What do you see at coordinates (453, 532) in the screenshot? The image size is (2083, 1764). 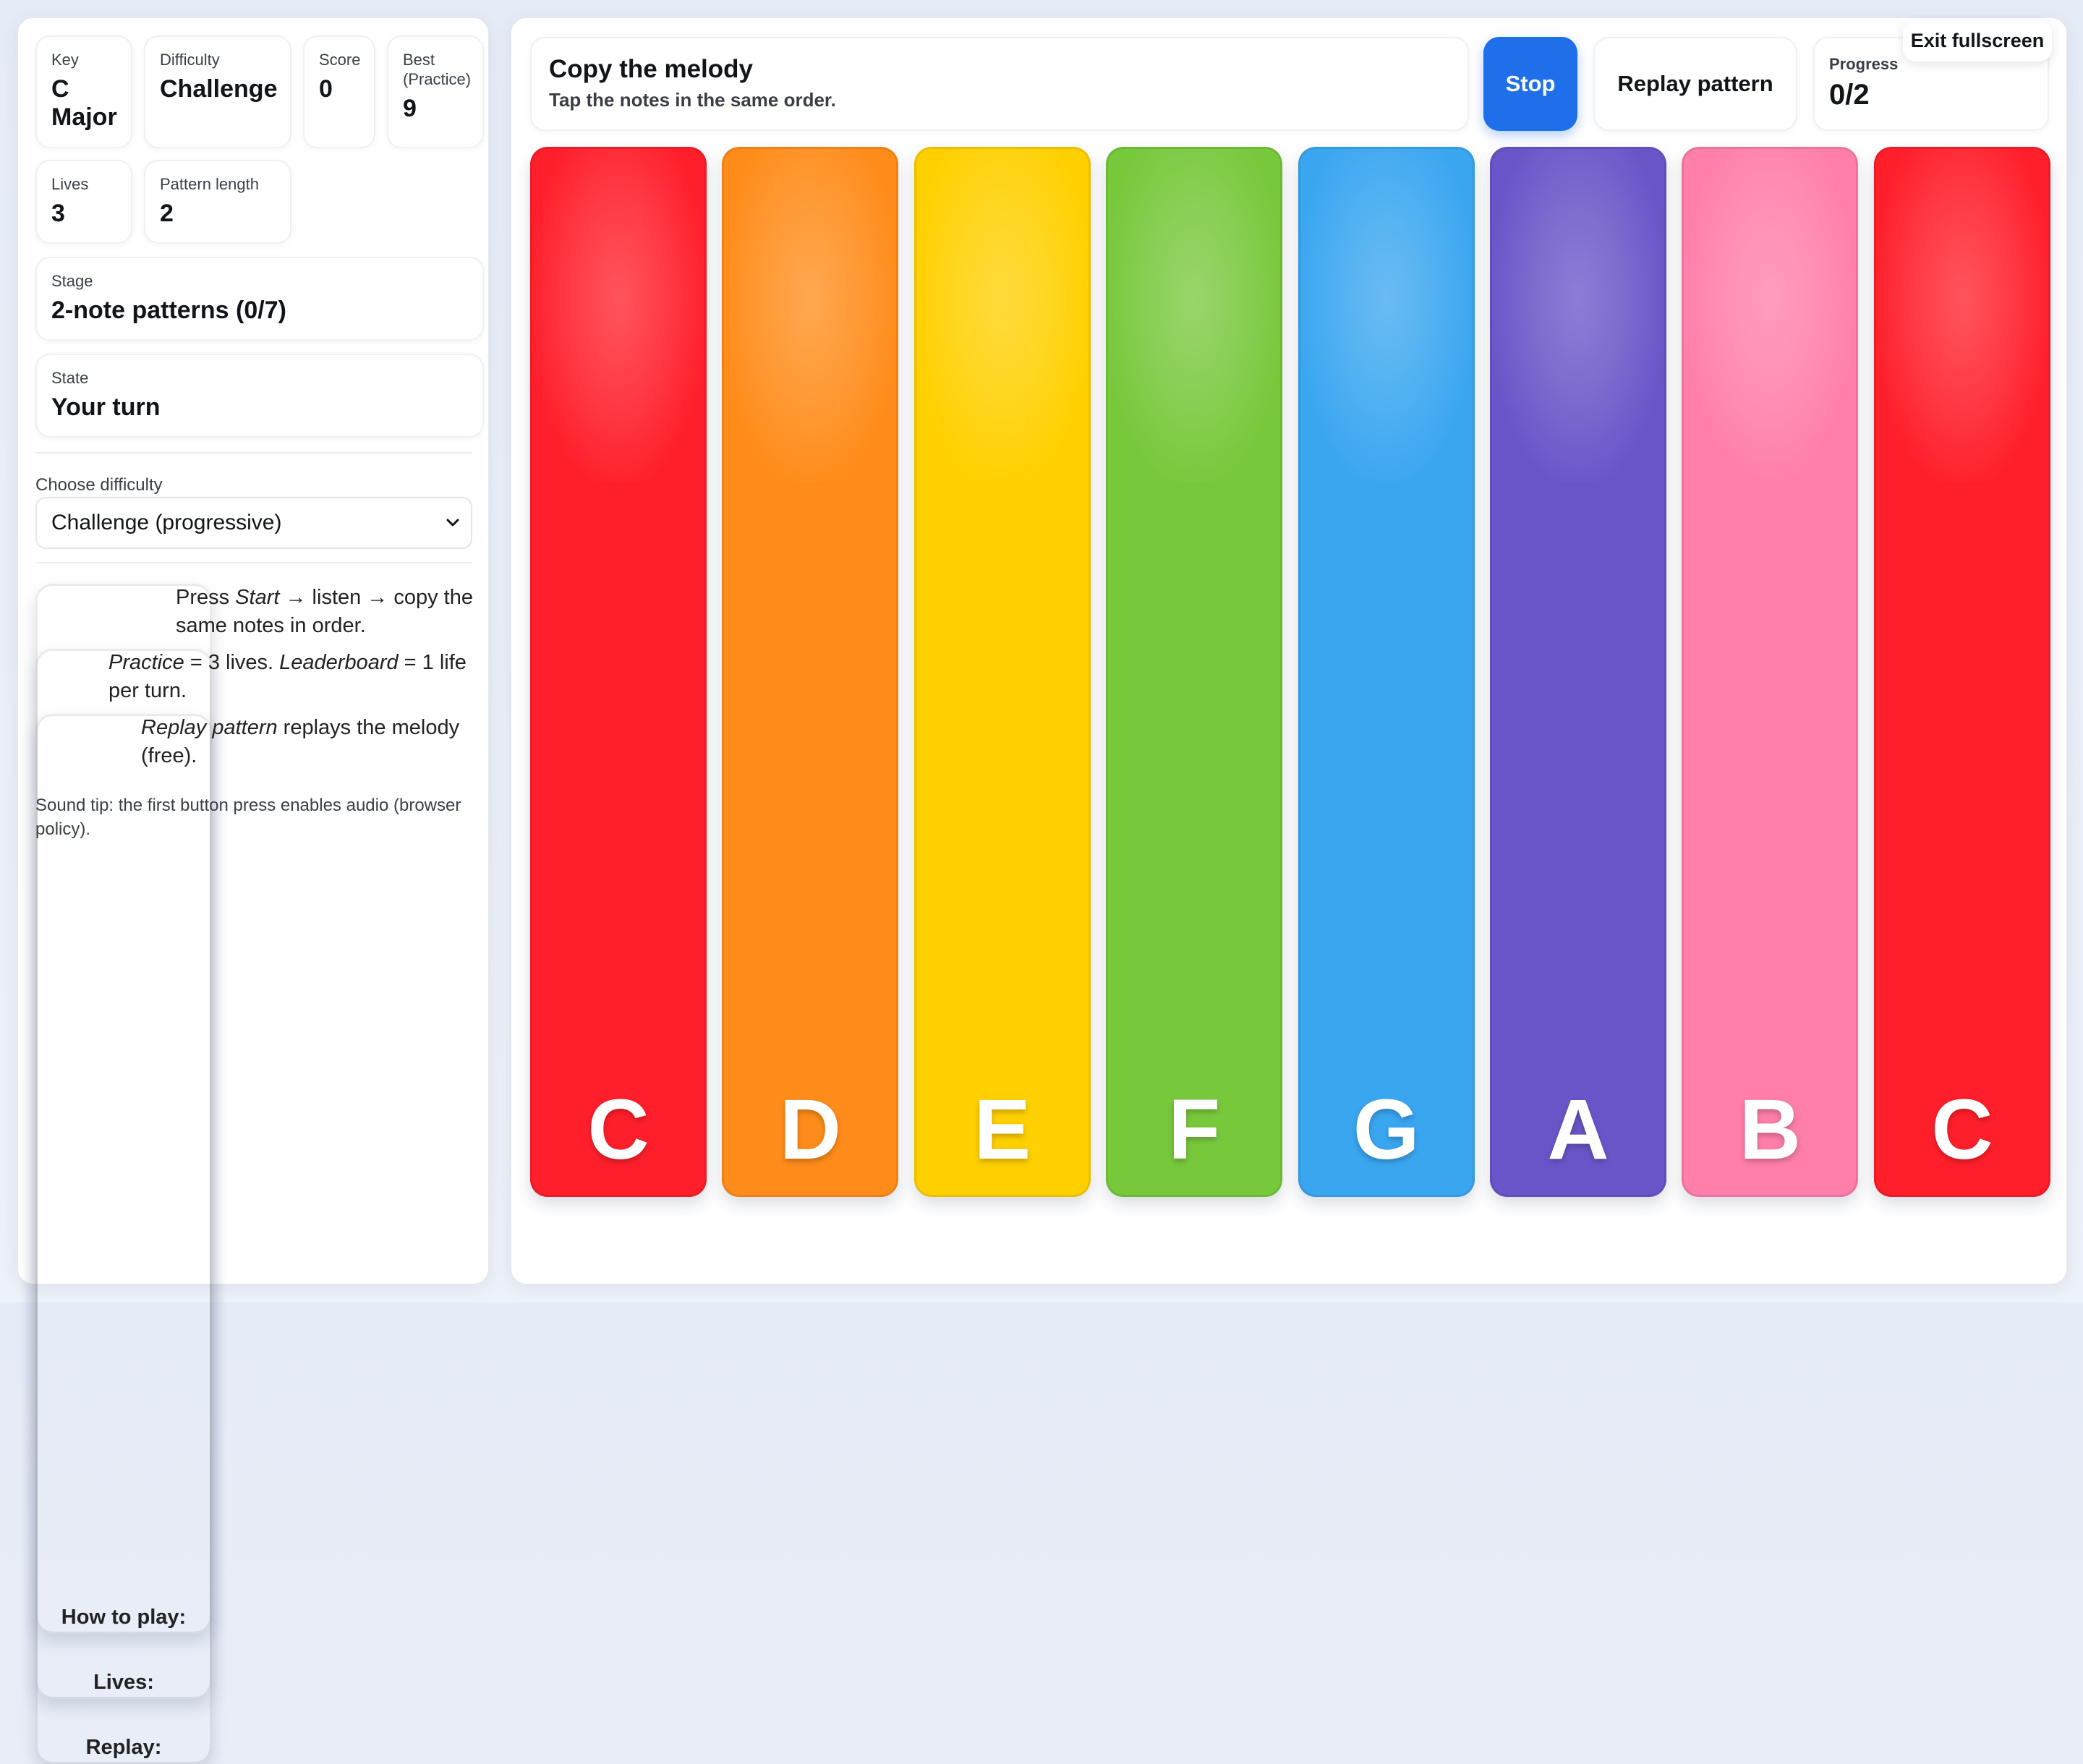 I see `chevron-down-icon` at bounding box center [453, 532].